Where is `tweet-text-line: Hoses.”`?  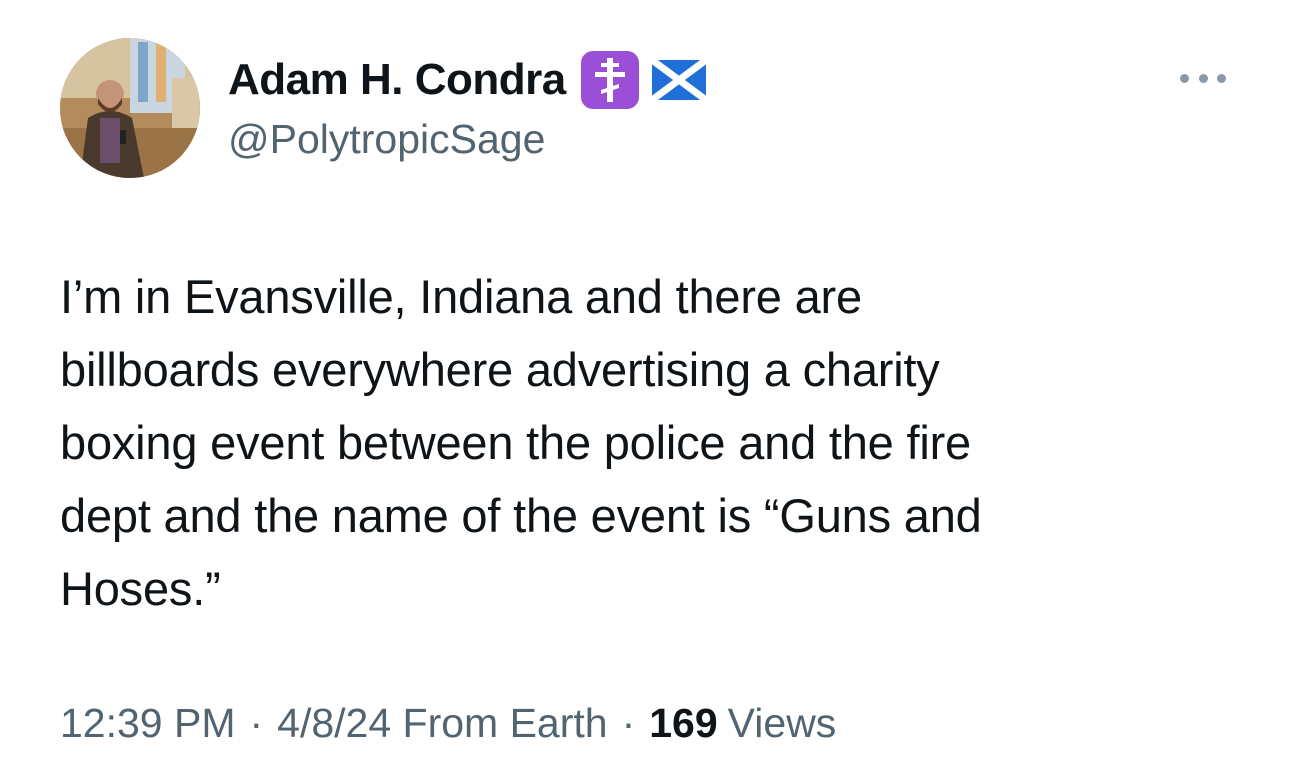
tweet-text-line: Hoses.” is located at coordinates (140, 588).